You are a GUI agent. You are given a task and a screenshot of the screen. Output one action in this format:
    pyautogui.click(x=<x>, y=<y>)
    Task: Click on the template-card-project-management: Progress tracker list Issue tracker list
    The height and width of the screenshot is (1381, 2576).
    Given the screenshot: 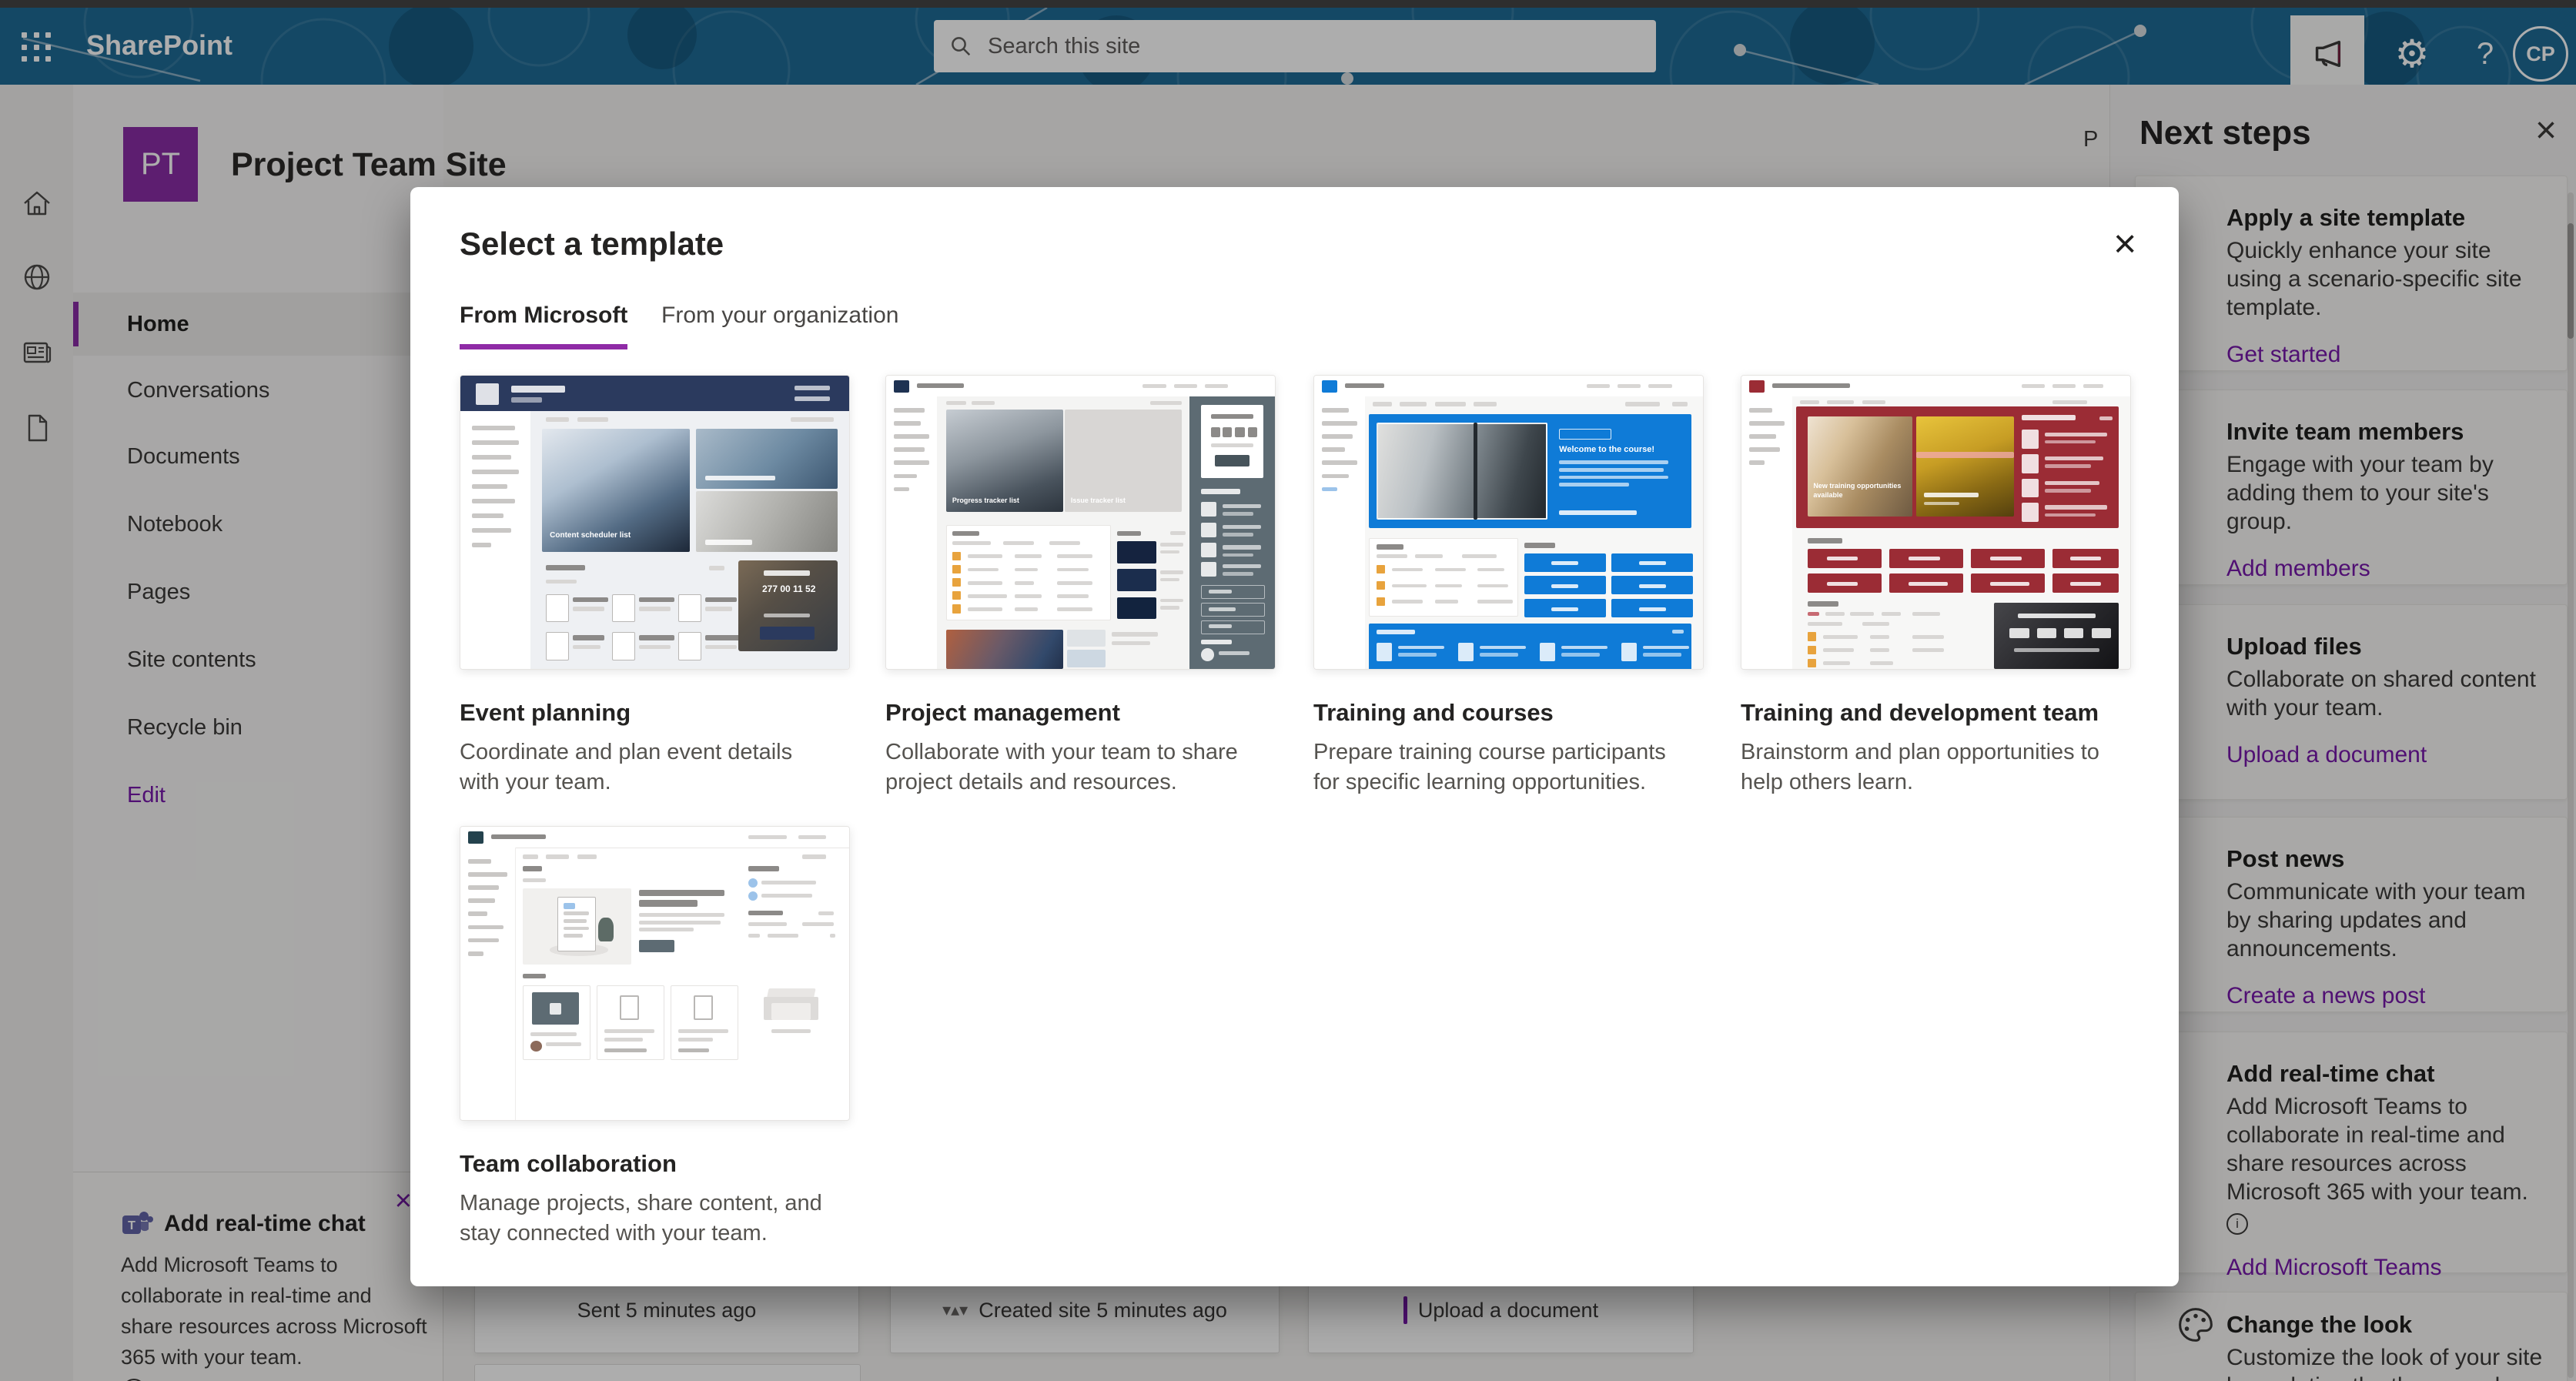 What is the action you would take?
    pyautogui.click(x=1080, y=586)
    